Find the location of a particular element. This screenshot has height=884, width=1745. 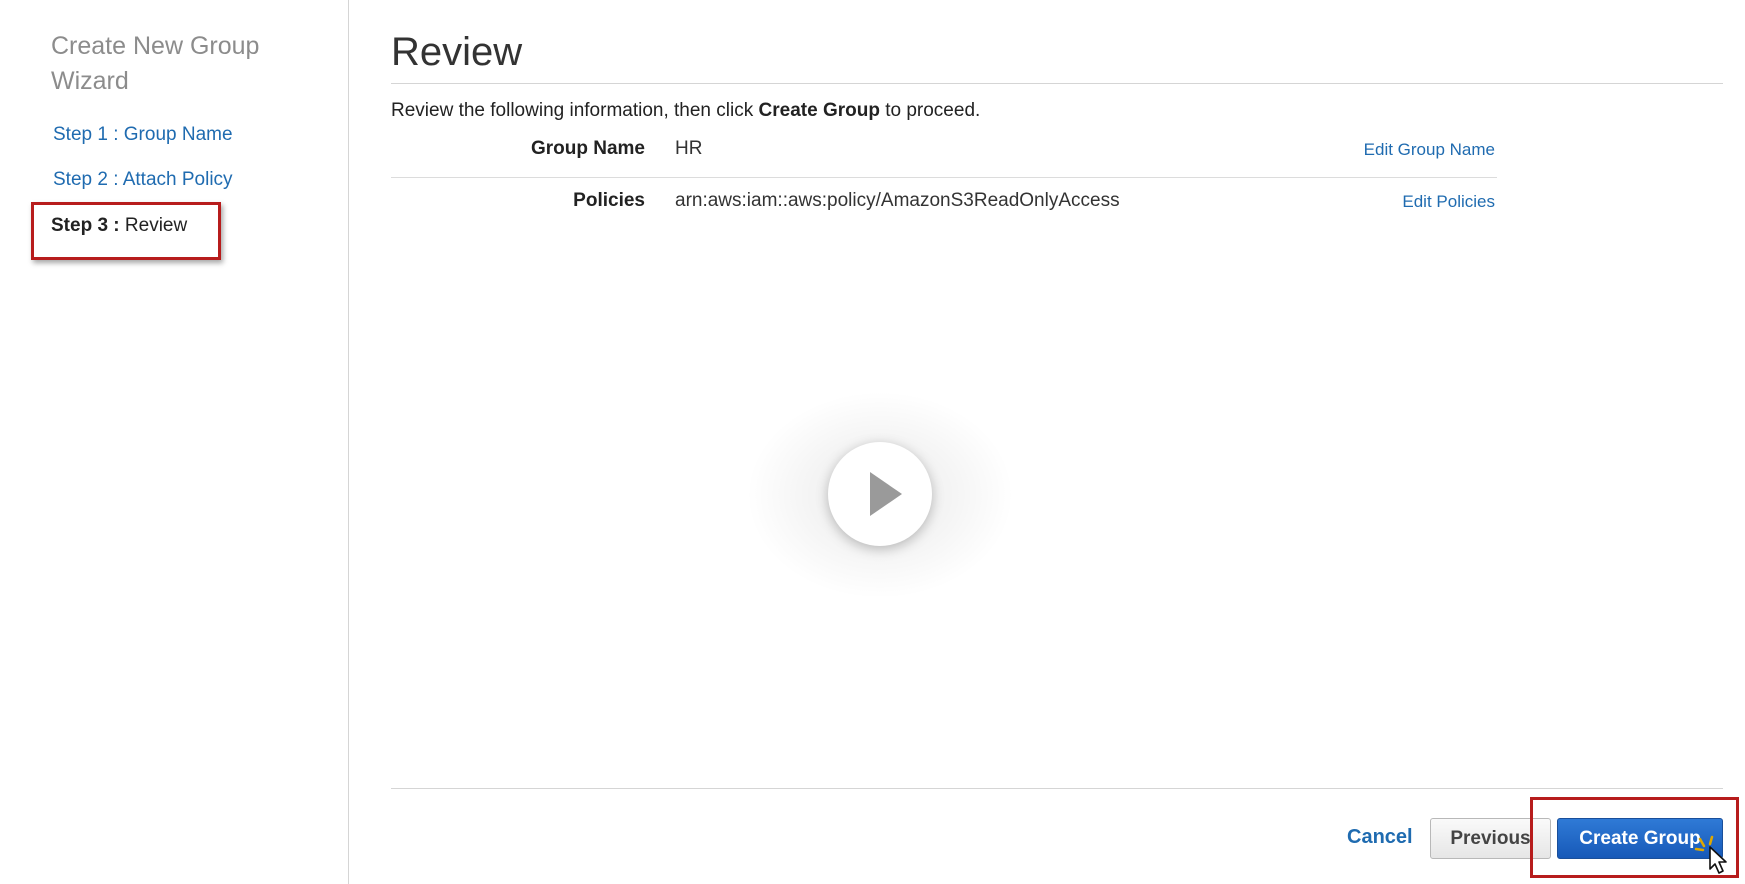

play-icon is located at coordinates (886, 494).